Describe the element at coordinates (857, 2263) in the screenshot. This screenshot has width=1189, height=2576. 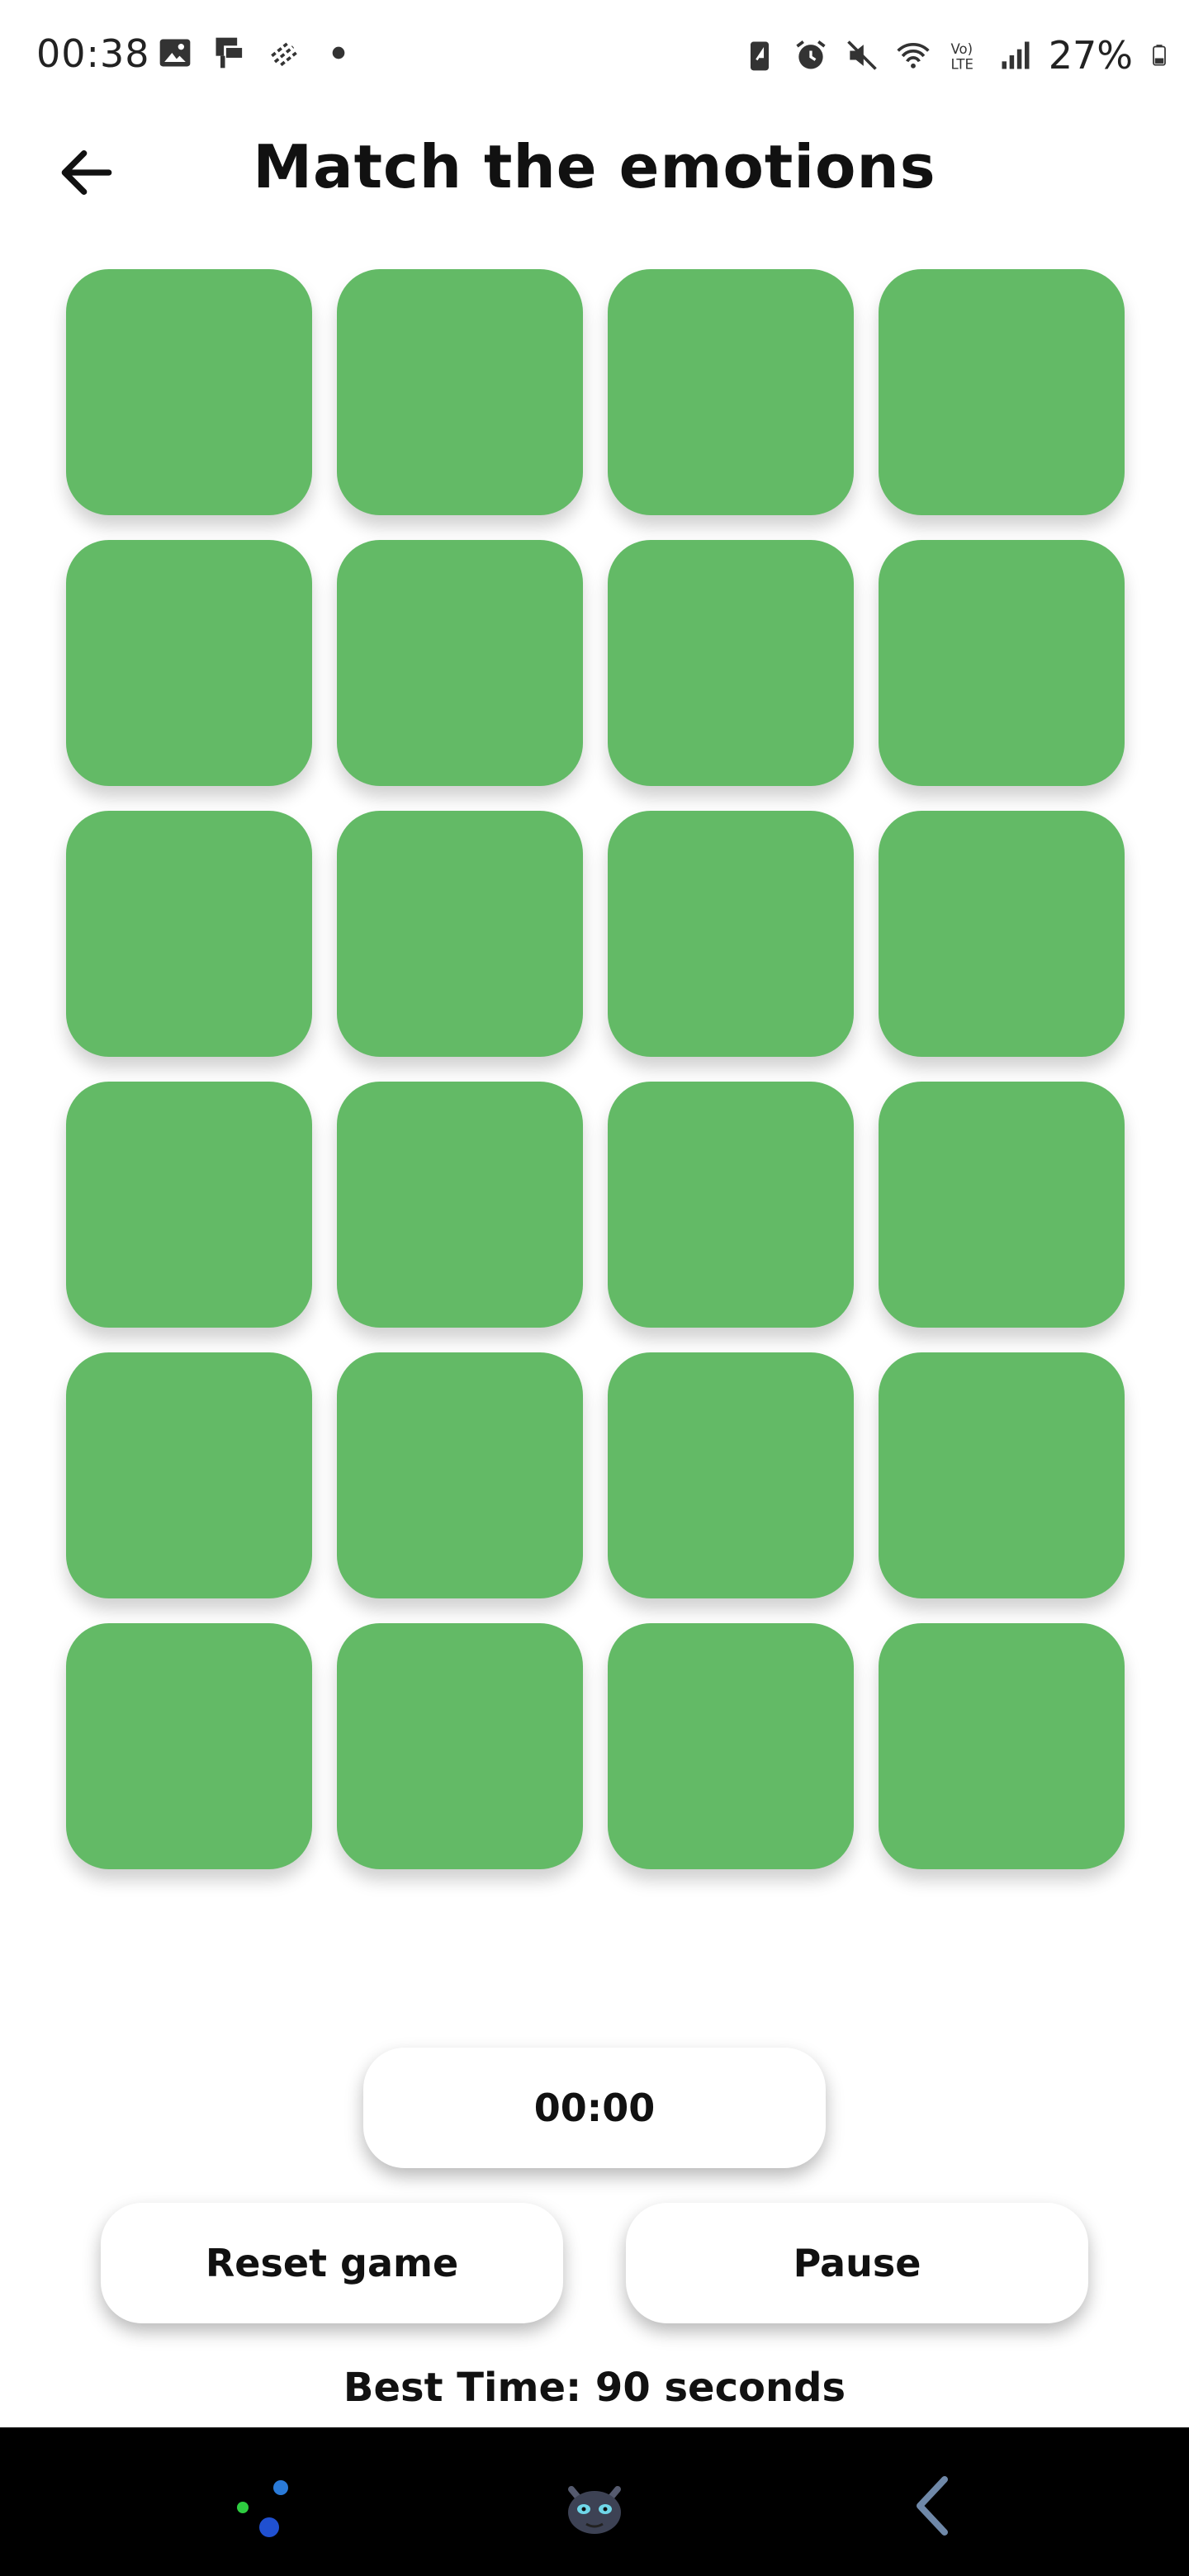
I see `pause-button: Pause` at that location.